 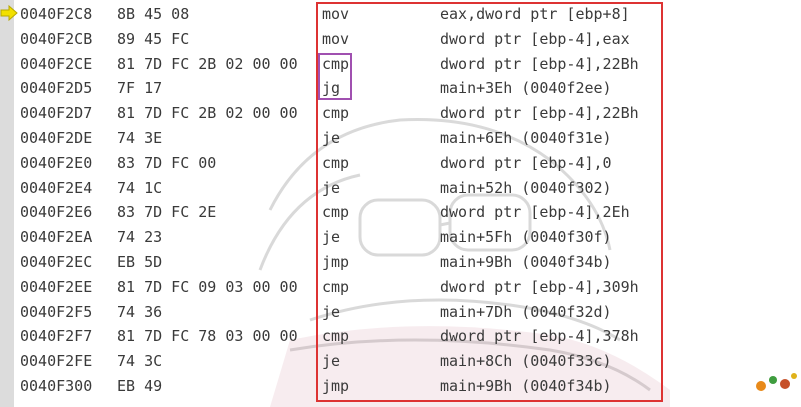 What do you see at coordinates (140, 237) in the screenshot?
I see `opcode-bytes-text: 74 23` at bounding box center [140, 237].